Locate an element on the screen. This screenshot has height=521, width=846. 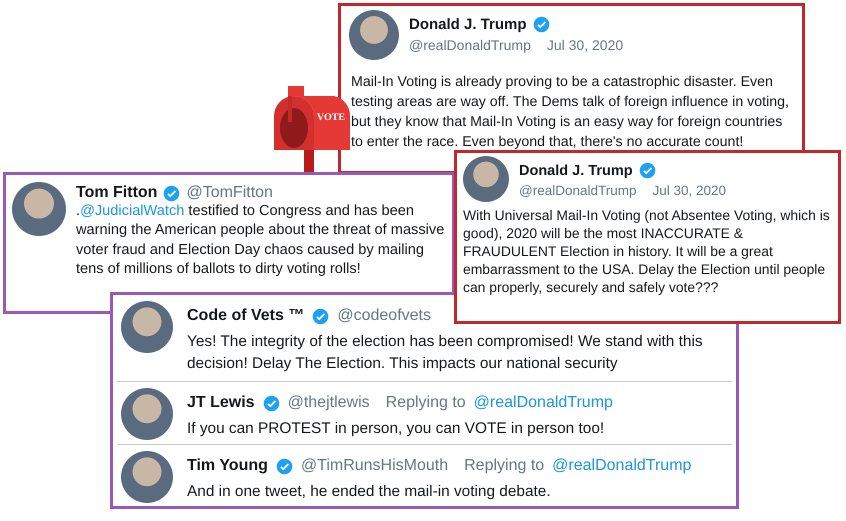
mention-link: @JudicialWatch is located at coordinates (132, 211).